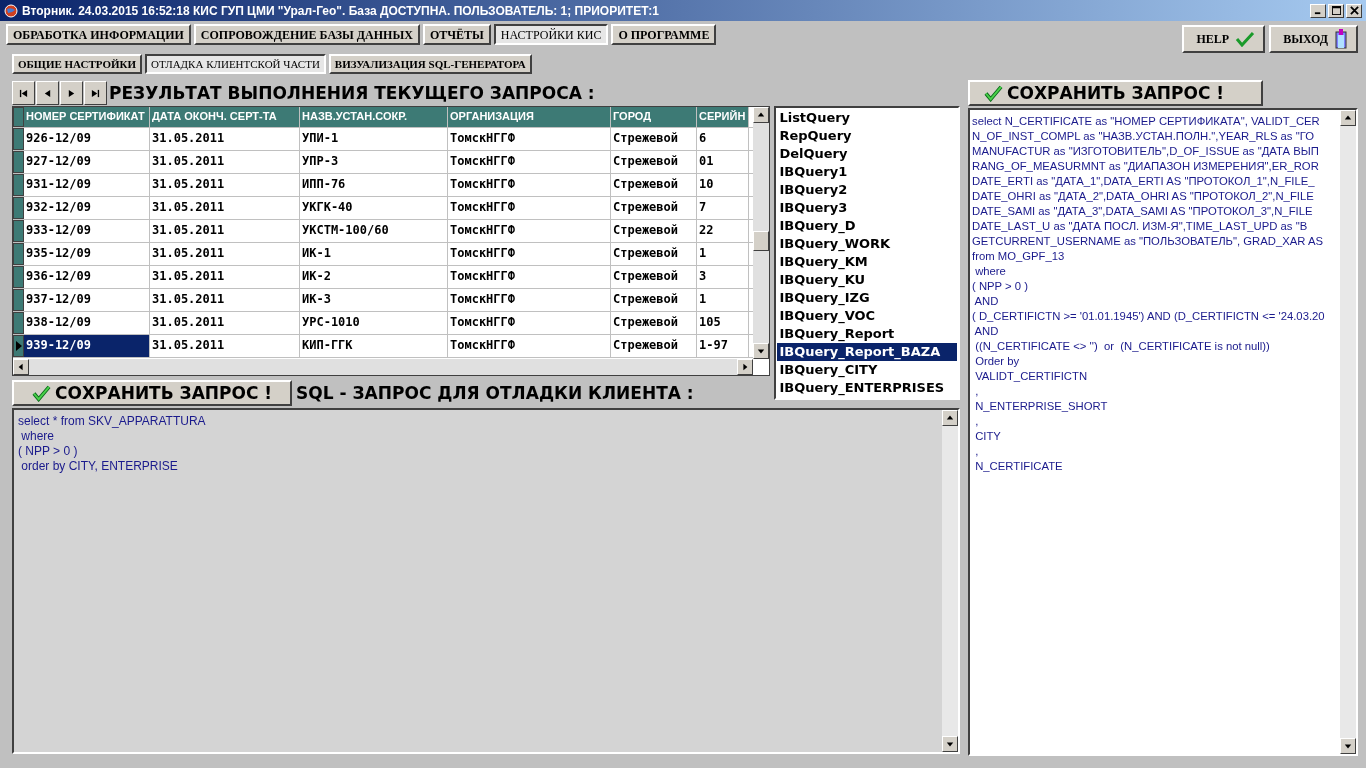  I want to click on column-header: НОМЕР СЕРТИФИКАТ, so click(87, 117).